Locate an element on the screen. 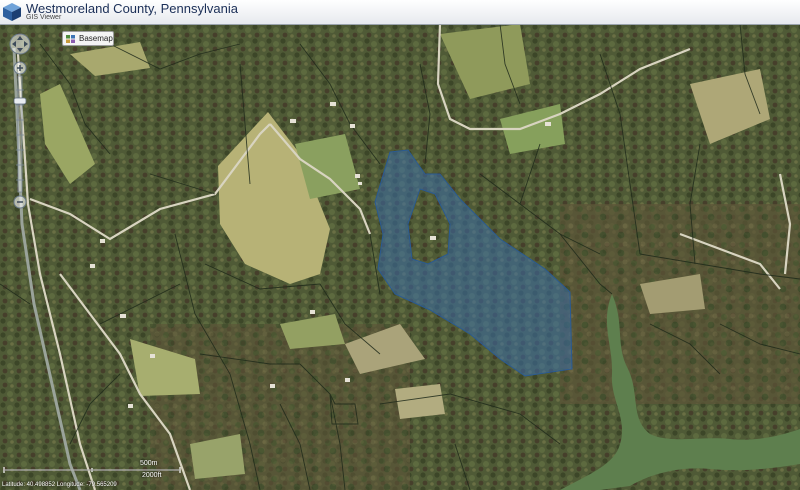 This screenshot has width=800, height=490. pan-arrows-icon is located at coordinates (20, 44).